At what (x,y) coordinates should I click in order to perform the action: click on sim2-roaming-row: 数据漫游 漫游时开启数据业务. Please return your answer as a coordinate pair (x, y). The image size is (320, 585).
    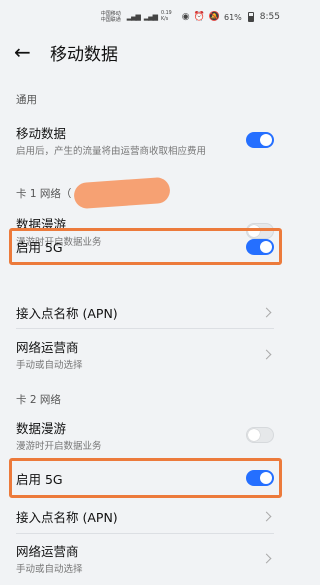
    Looking at the image, I should click on (145, 435).